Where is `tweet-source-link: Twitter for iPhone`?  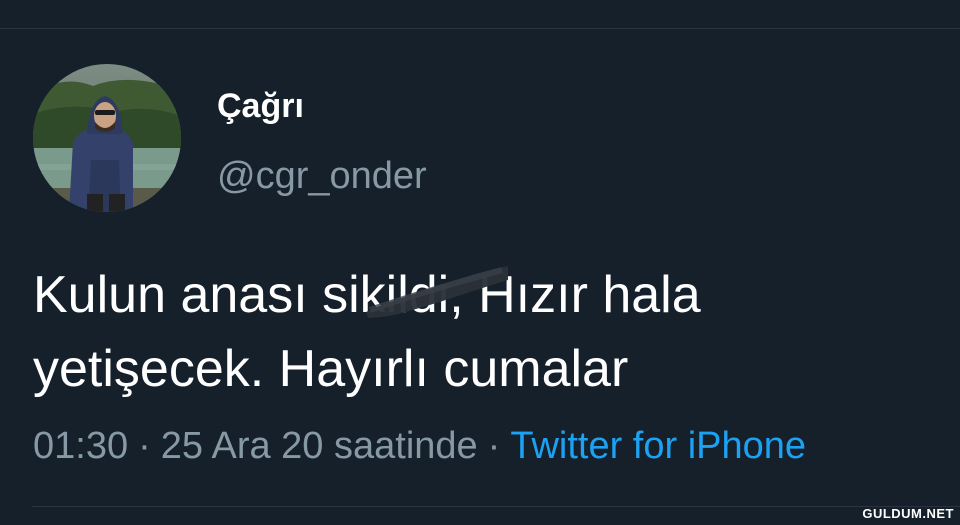
tweet-source-link: Twitter for iPhone is located at coordinates (658, 446).